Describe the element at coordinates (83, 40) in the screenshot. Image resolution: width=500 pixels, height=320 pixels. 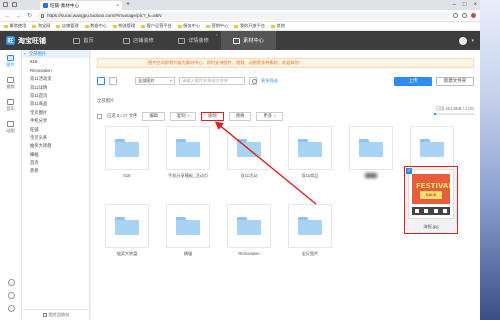
I see `nav-tab-home: 首页` at that location.